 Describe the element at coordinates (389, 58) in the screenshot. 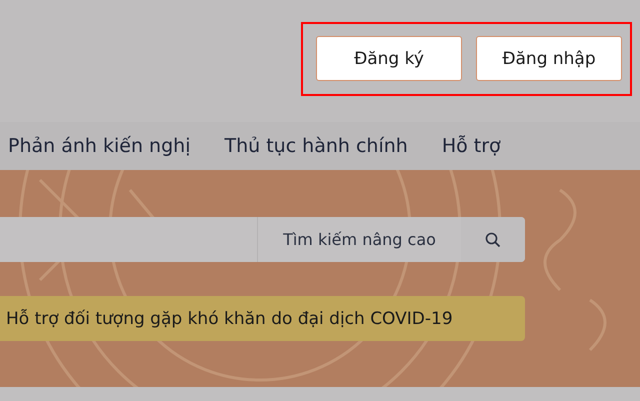

I see `register-button: Đăng ký` at that location.